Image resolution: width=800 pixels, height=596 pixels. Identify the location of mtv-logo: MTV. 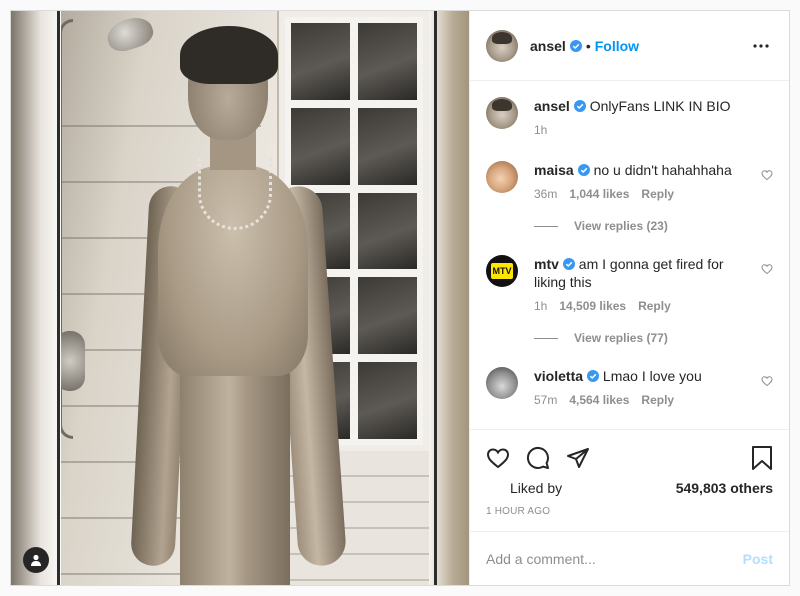
(502, 271).